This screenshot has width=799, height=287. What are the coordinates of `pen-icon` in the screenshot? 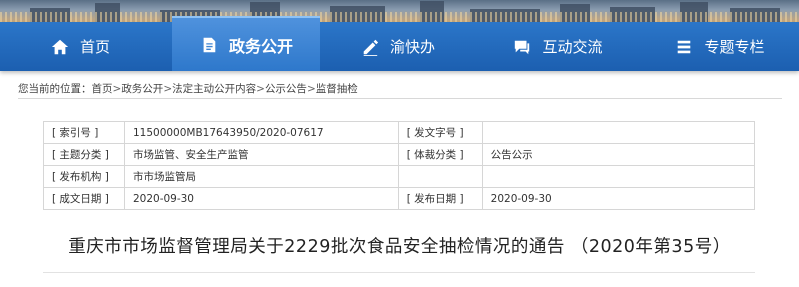 It's located at (370, 47).